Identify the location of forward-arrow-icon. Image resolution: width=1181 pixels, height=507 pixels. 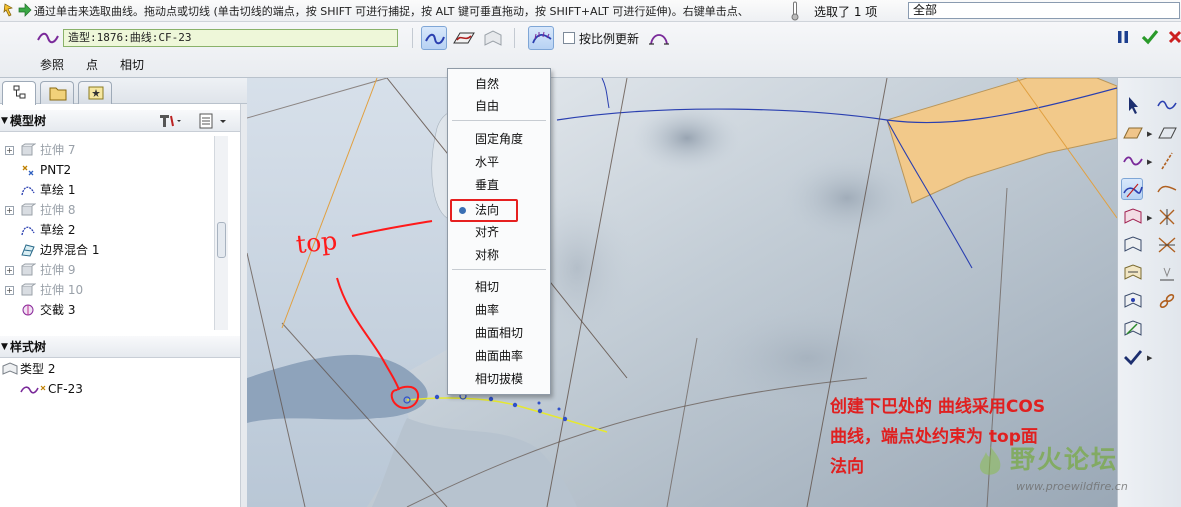
(25, 10).